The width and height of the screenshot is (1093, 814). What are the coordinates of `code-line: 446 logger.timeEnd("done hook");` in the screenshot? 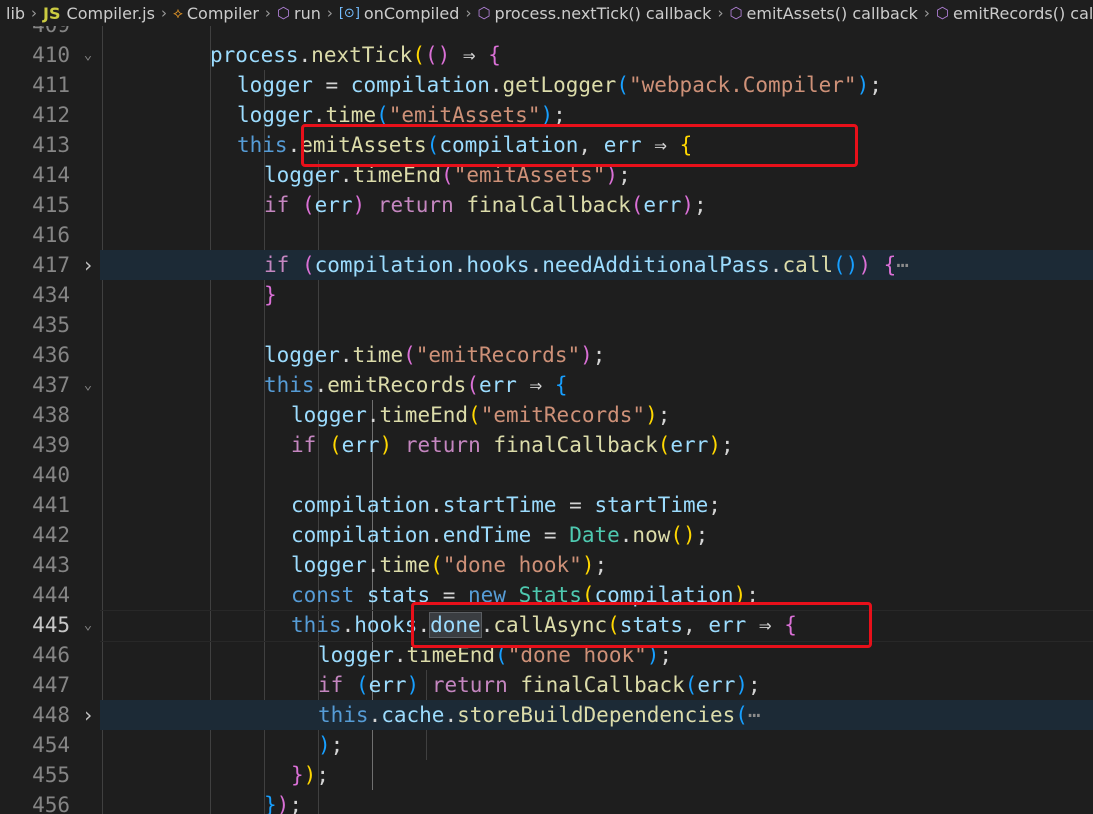 It's located at (546, 655).